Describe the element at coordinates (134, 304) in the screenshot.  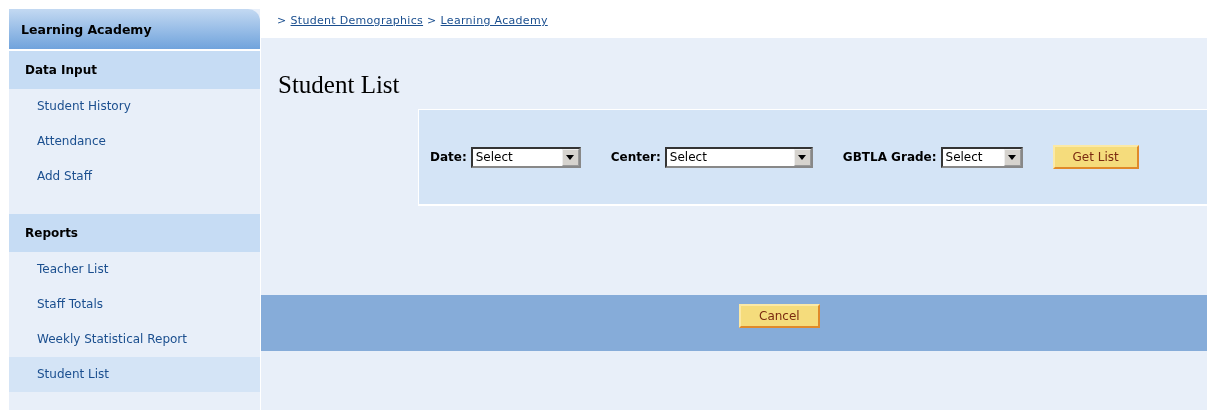
I see `sidebar-item: Staff Totals` at that location.